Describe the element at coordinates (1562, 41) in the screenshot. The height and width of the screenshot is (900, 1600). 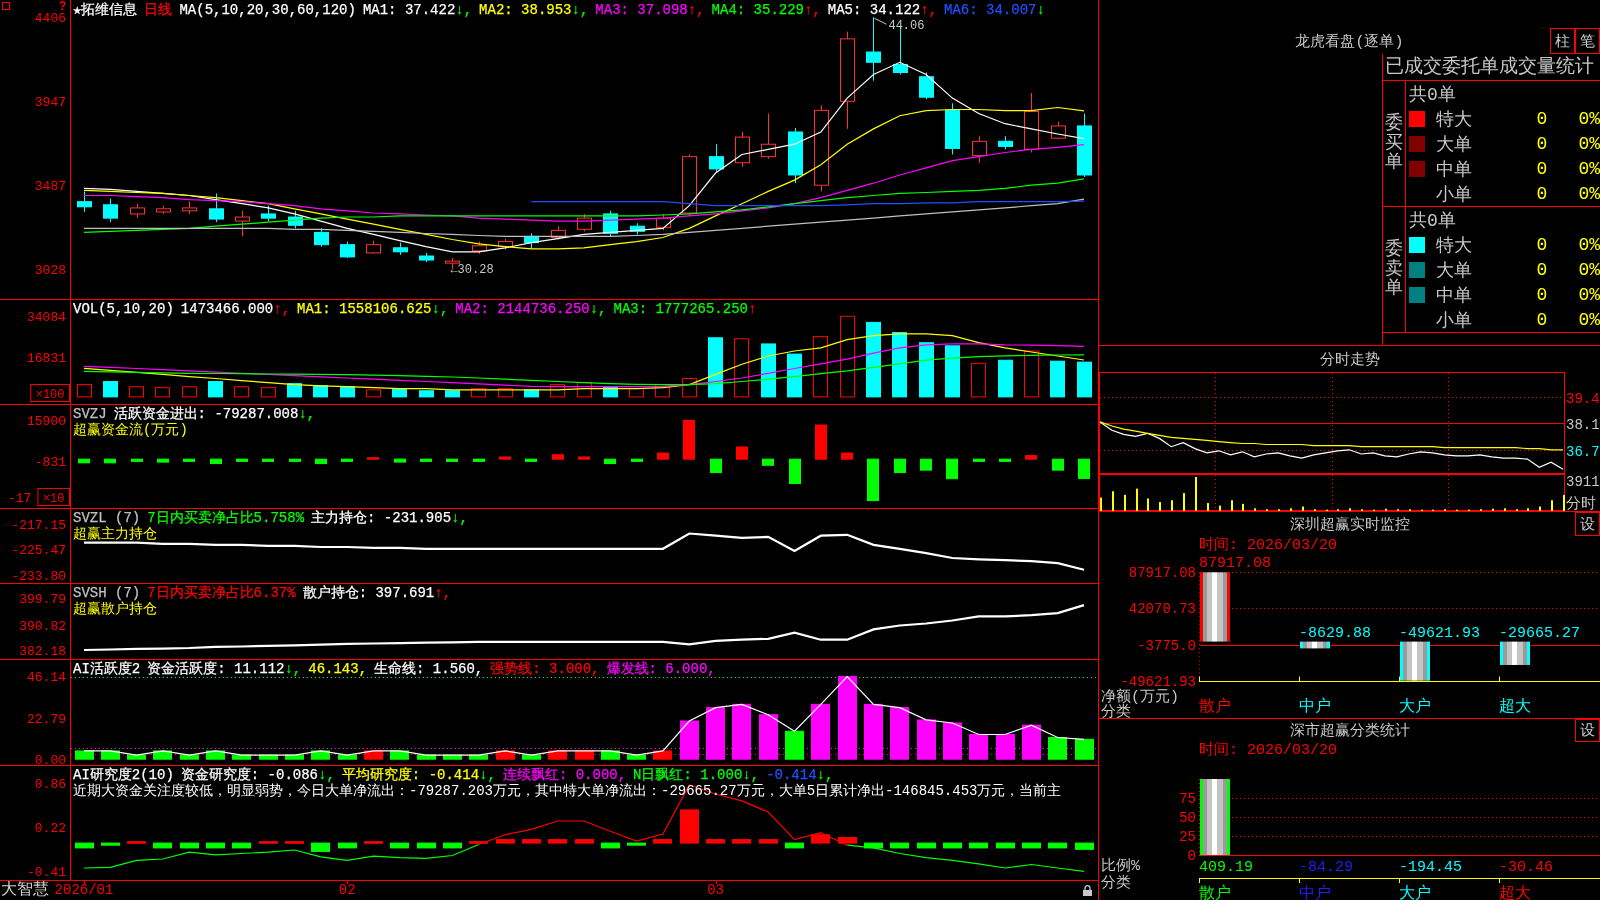
I see `view-button: 柱` at that location.